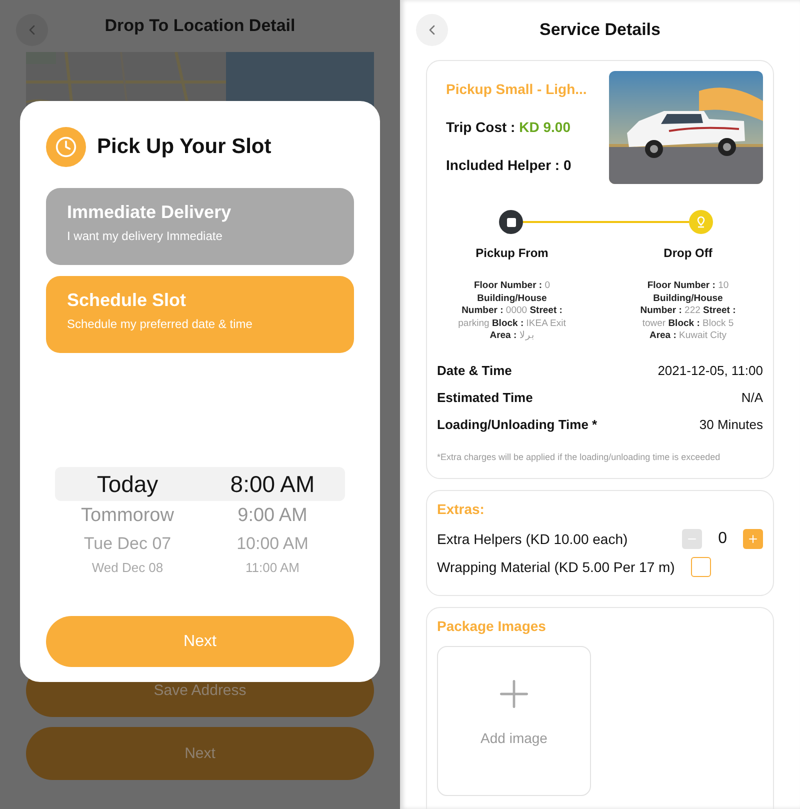  Describe the element at coordinates (184, 147) in the screenshot. I see `dialog-title: Pick Up Your Slot` at that location.